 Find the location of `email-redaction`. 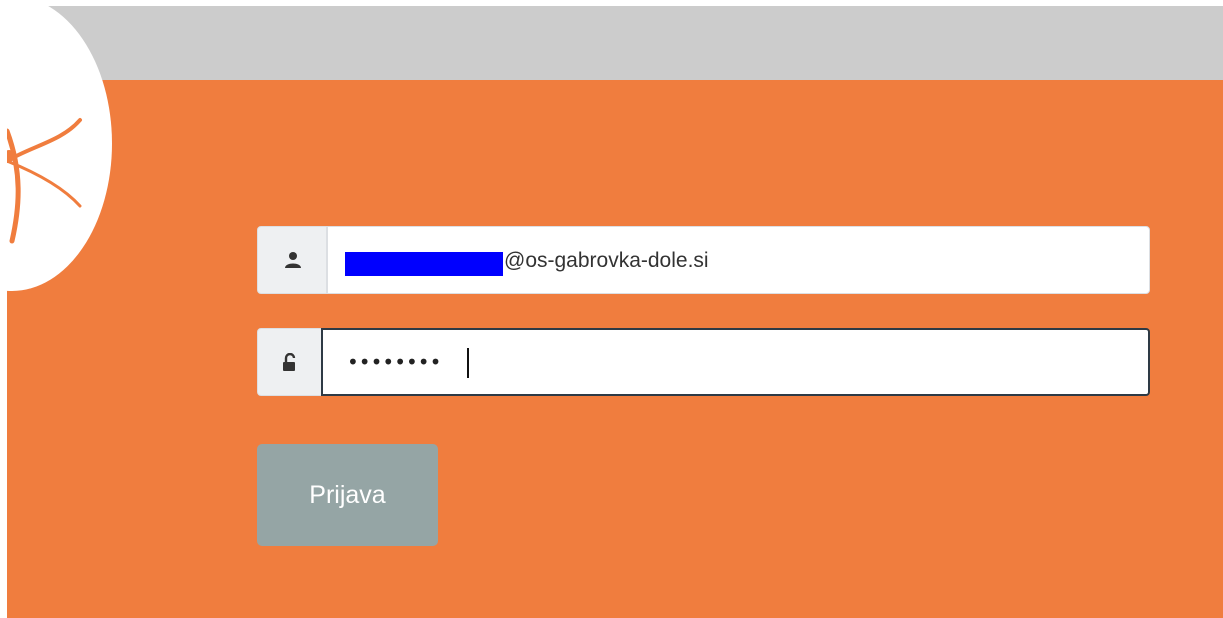

email-redaction is located at coordinates (424, 264).